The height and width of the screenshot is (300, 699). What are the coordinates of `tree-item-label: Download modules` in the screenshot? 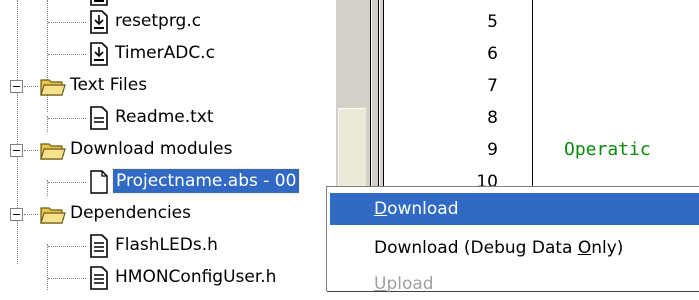 It's located at (151, 149).